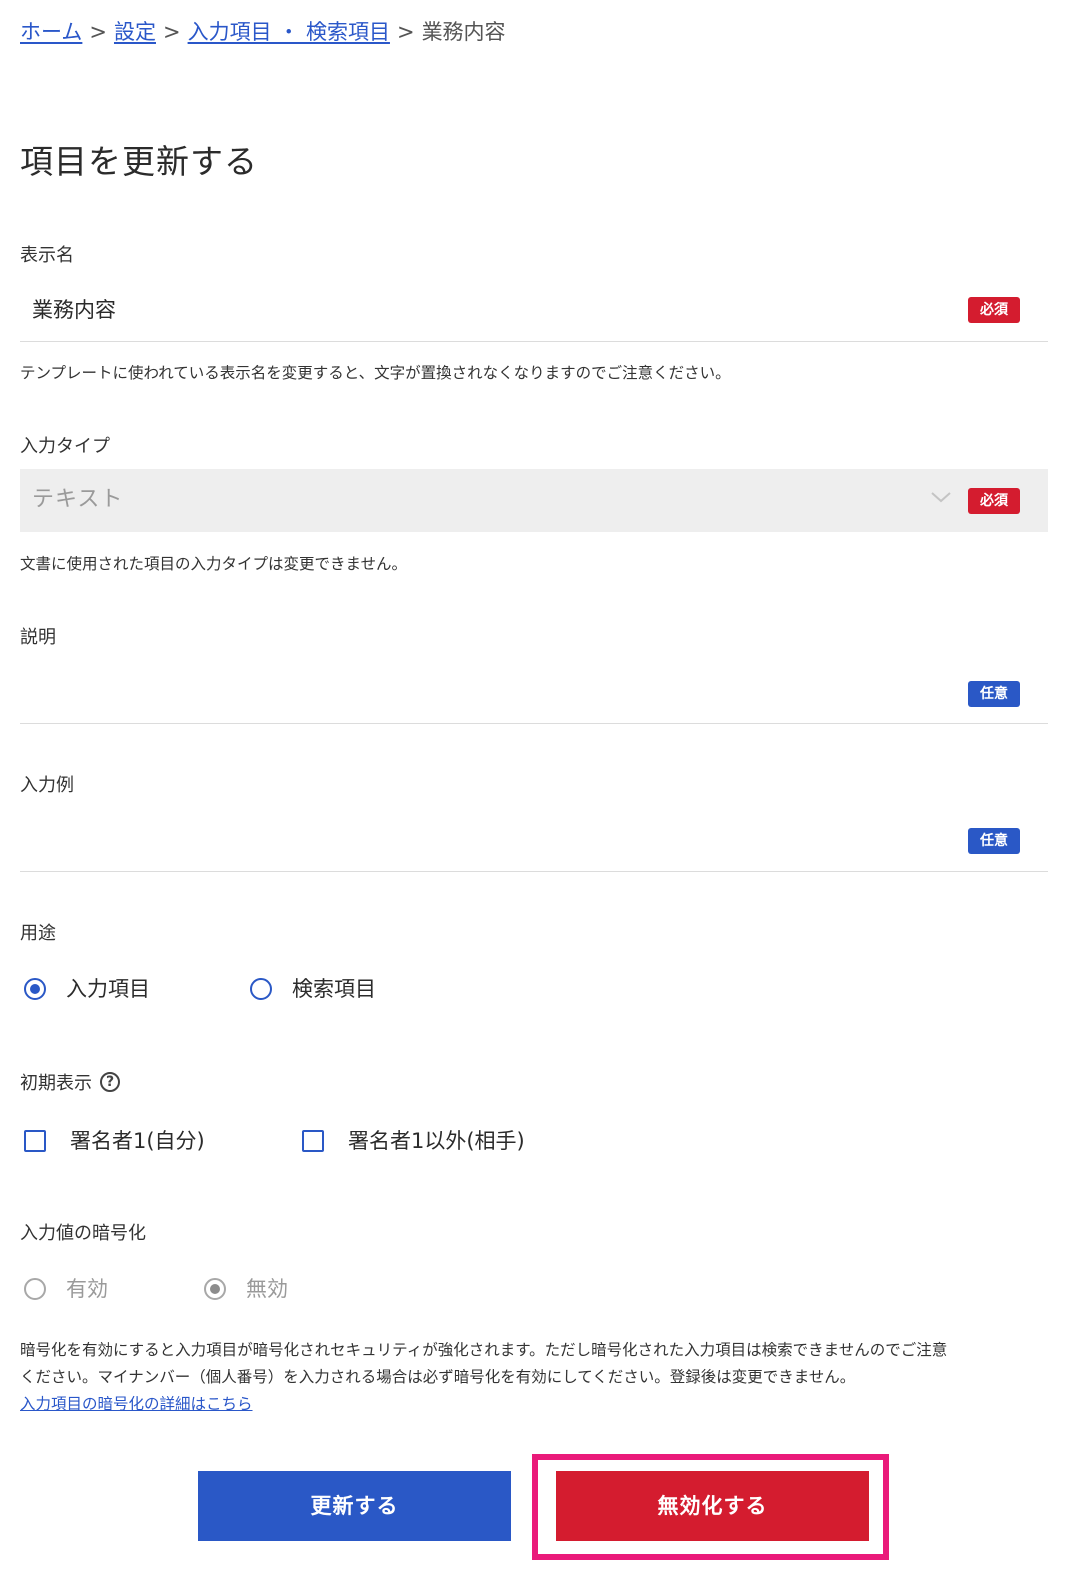 This screenshot has height=1570, width=1074. Describe the element at coordinates (534, 692) in the screenshot. I see `description-input: 任意` at that location.